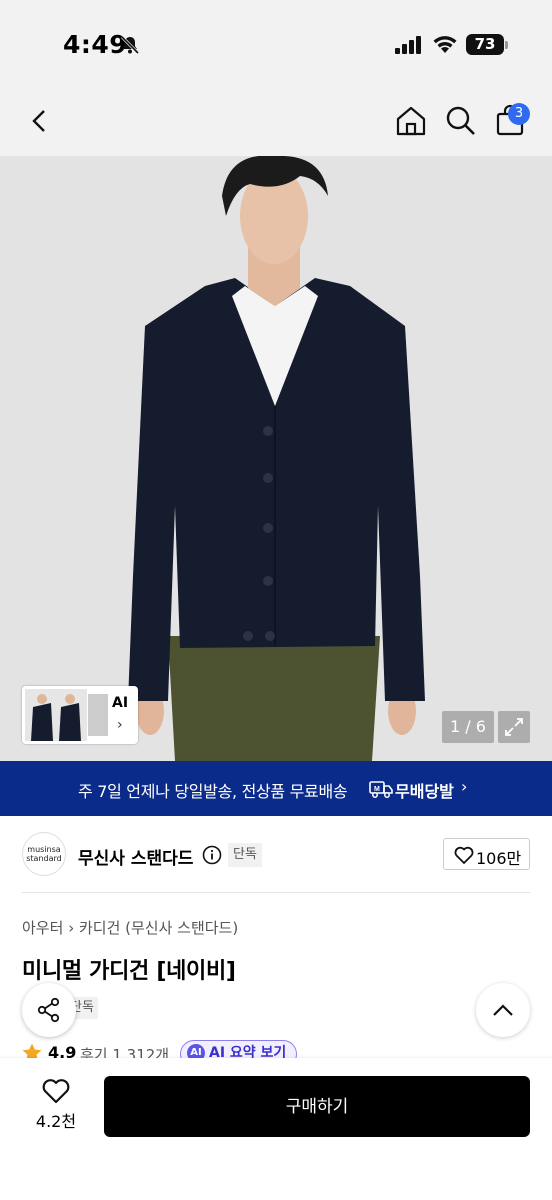 The height and width of the screenshot is (1200, 552). I want to click on banner-text: 주 7일 언제나 당일발송, 전상품 무료배송, so click(213, 791).